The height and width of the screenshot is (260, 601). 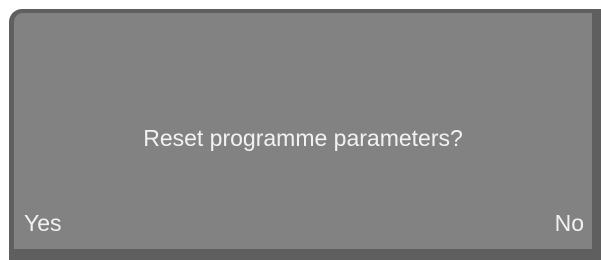 What do you see at coordinates (303, 138) in the screenshot?
I see `dialog-message: Reset programme parameters?` at bounding box center [303, 138].